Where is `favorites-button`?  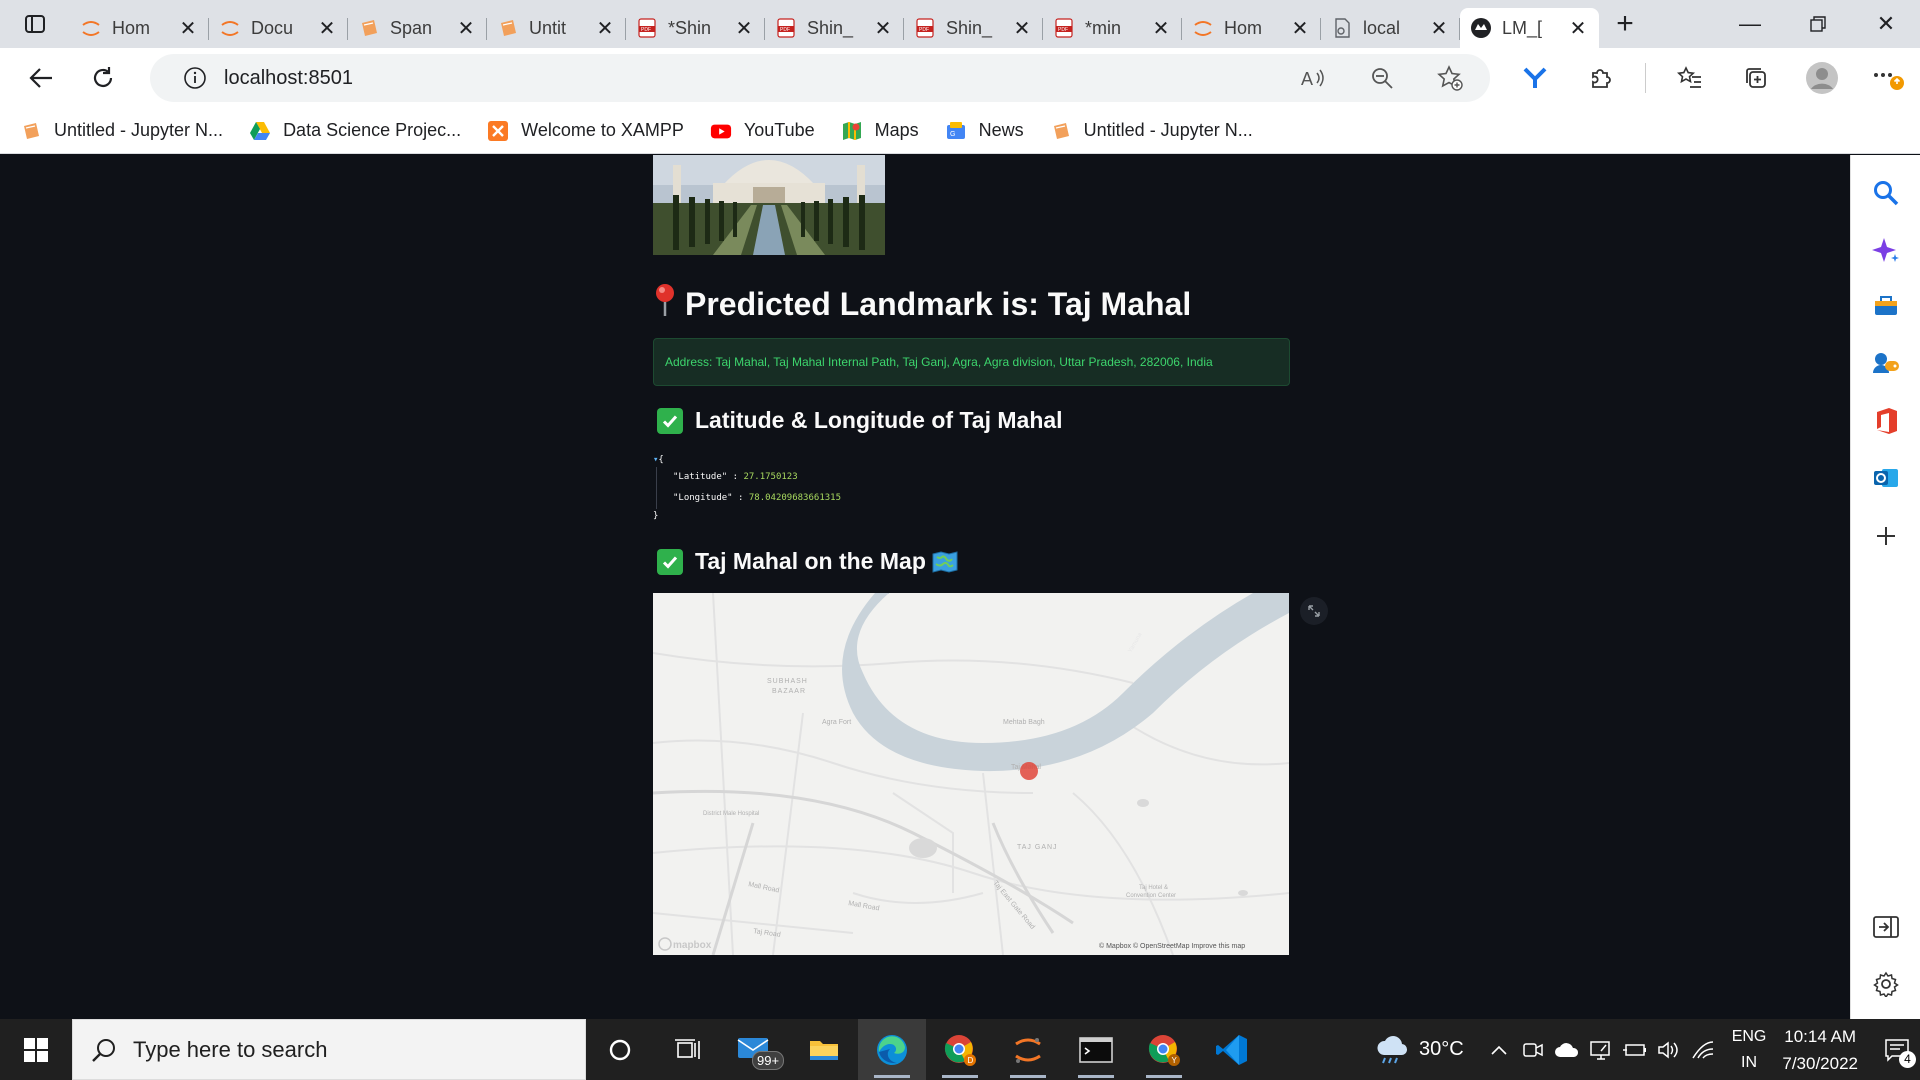 favorites-button is located at coordinates (1690, 78).